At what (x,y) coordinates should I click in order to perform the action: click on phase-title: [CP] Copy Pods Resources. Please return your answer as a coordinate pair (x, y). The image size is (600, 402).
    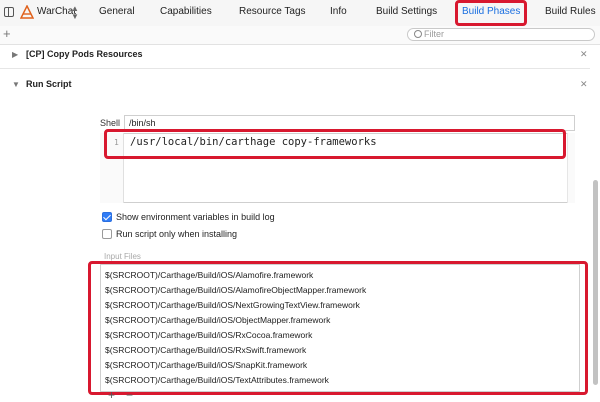
    Looking at the image, I should click on (84, 54).